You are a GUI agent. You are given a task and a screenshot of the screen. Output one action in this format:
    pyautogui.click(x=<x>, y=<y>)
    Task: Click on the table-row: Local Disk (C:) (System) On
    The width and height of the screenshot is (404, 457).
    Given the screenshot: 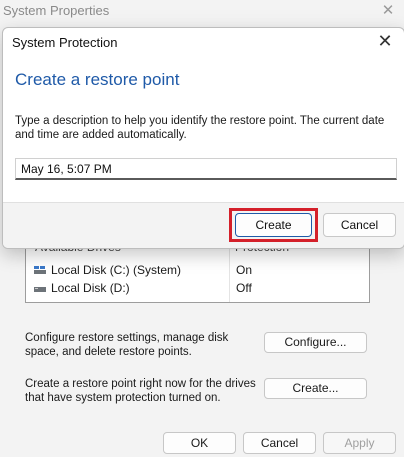 What is the action you would take?
    pyautogui.click(x=197, y=271)
    